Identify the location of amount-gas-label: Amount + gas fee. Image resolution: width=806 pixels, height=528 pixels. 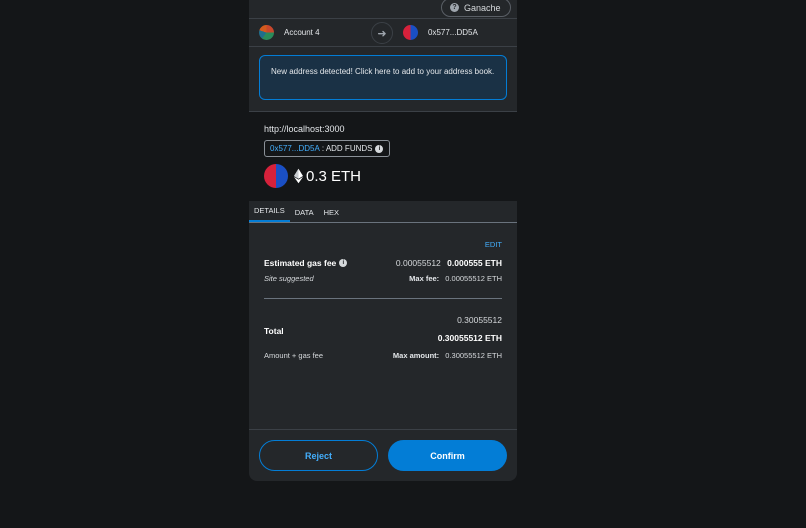
(293, 355).